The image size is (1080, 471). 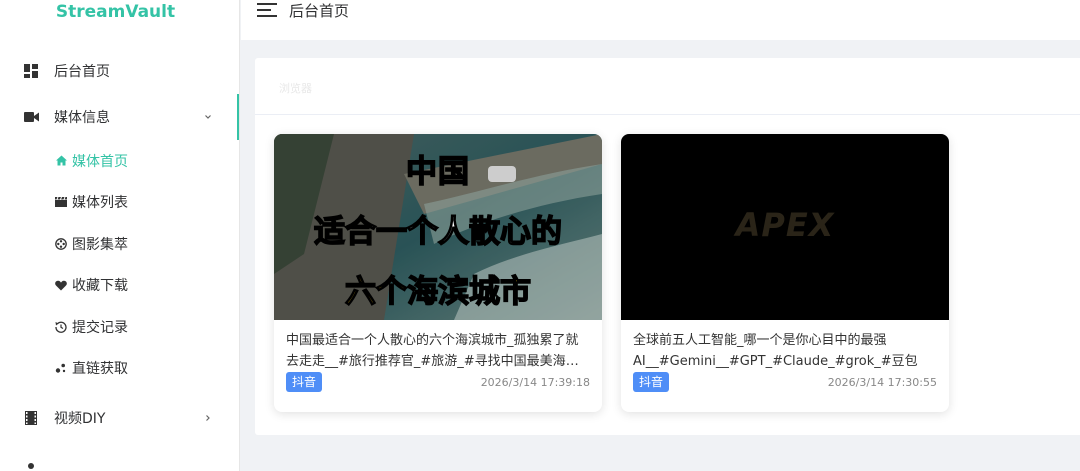 What do you see at coordinates (115, 12) in the screenshot?
I see `logo-text: StreamVault` at bounding box center [115, 12].